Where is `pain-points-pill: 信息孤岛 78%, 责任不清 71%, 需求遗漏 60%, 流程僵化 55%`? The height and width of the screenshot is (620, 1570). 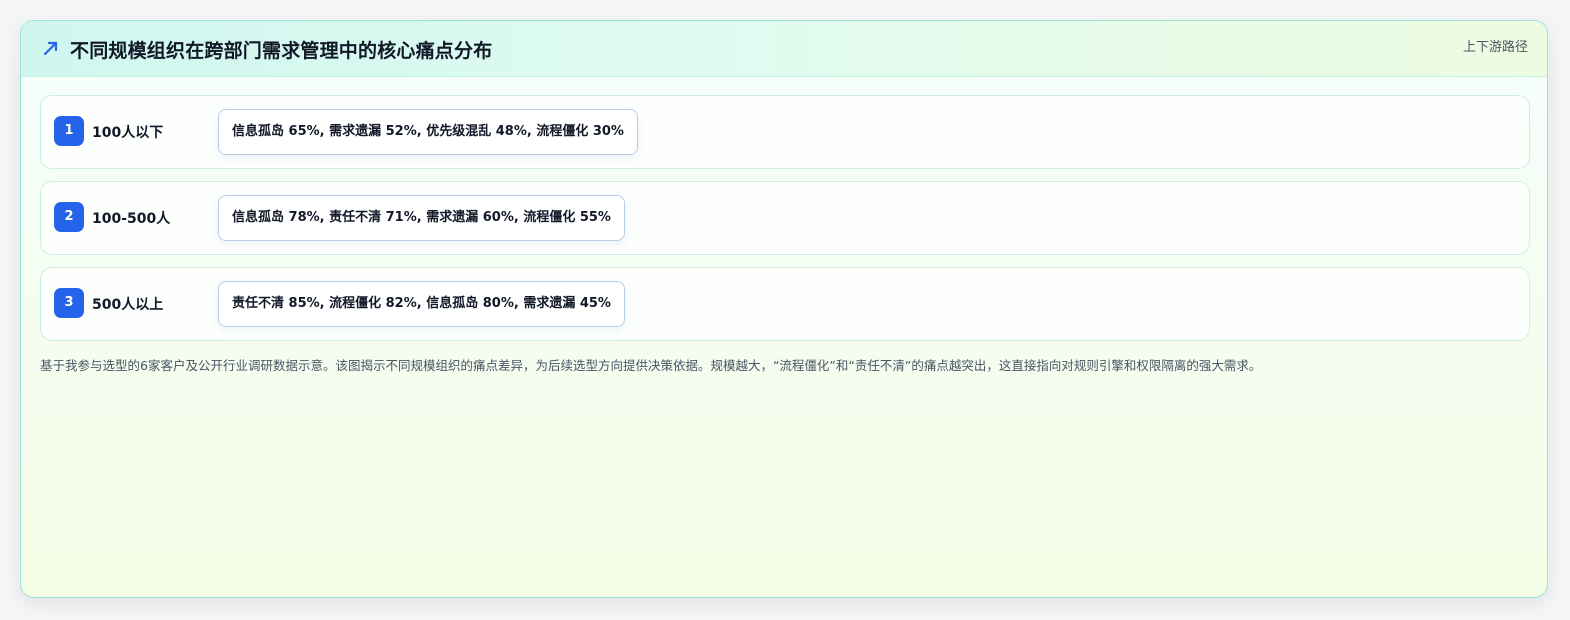
pain-points-pill: 信息孤岛 78%, 责任不清 71%, 需求遗漏 60%, 流程僵化 55% is located at coordinates (421, 218).